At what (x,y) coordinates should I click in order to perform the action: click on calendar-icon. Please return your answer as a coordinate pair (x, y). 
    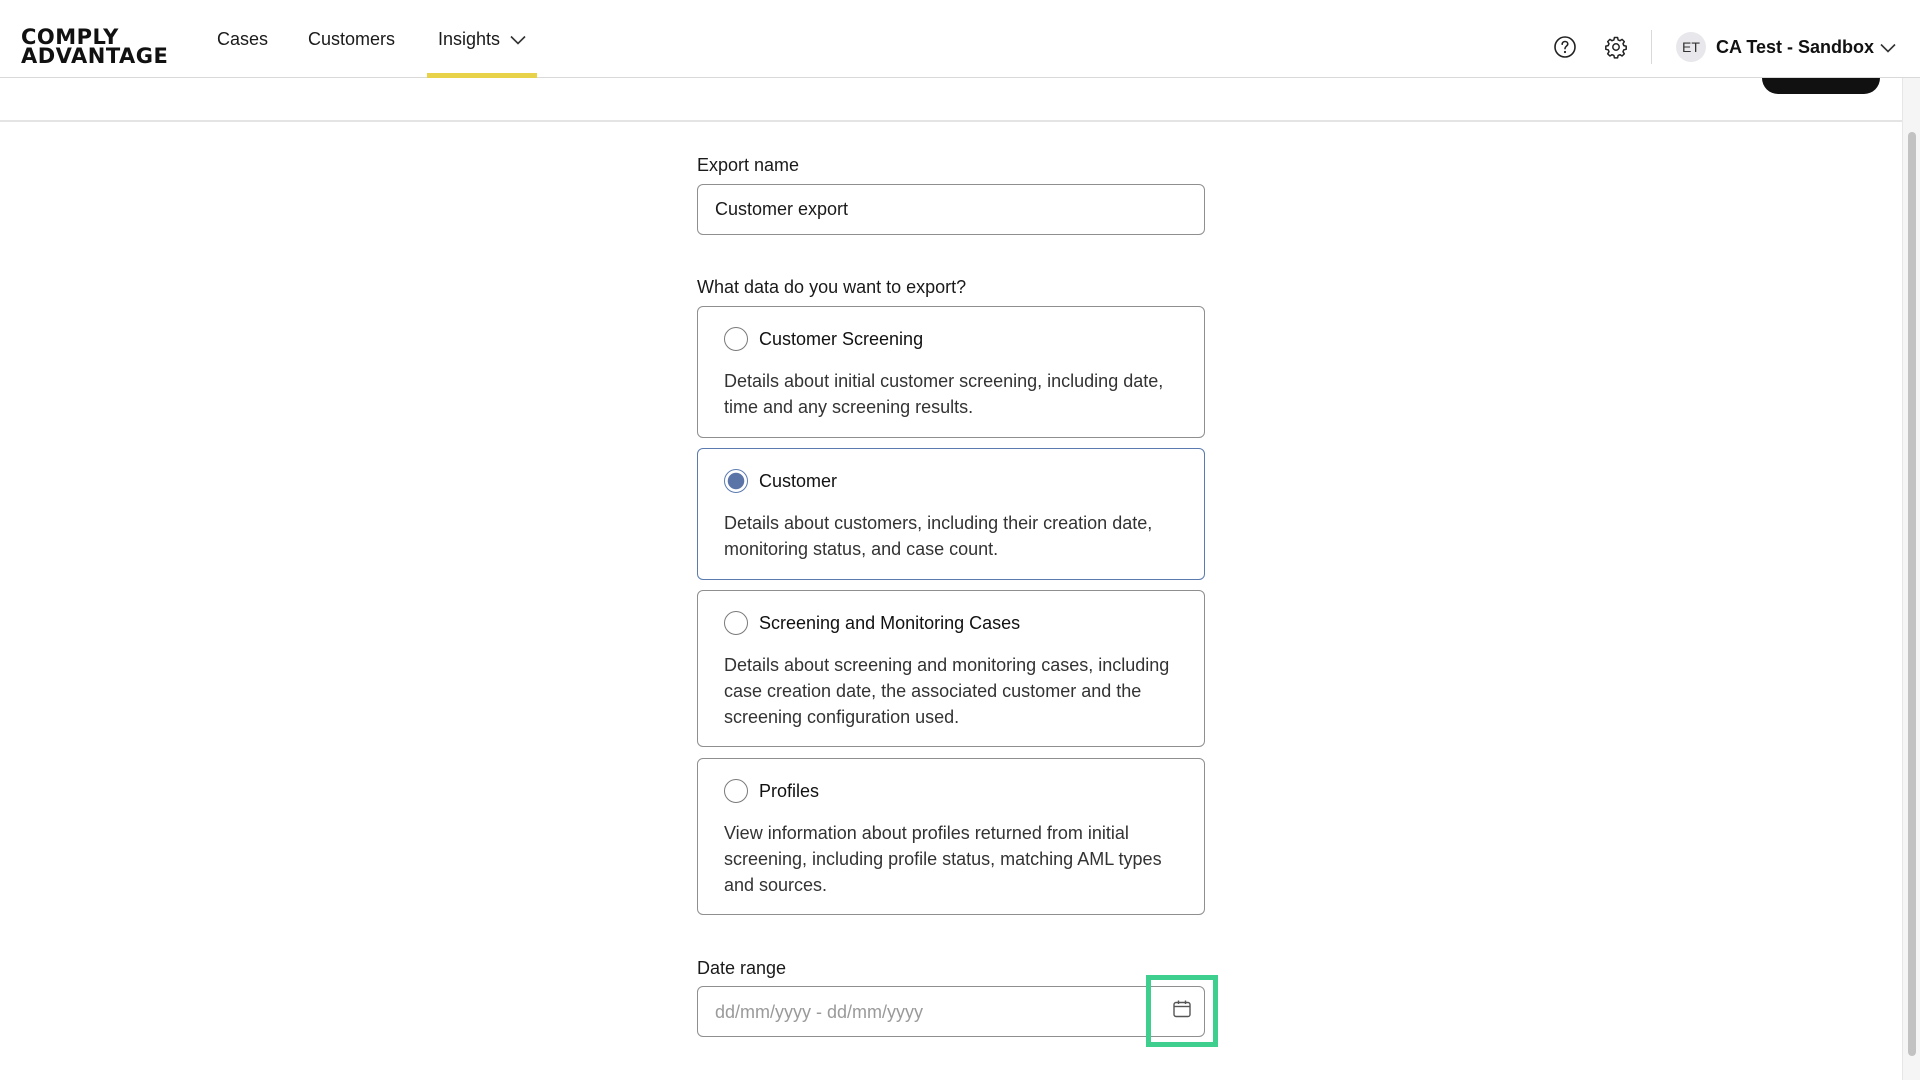
    Looking at the image, I should click on (1182, 1011).